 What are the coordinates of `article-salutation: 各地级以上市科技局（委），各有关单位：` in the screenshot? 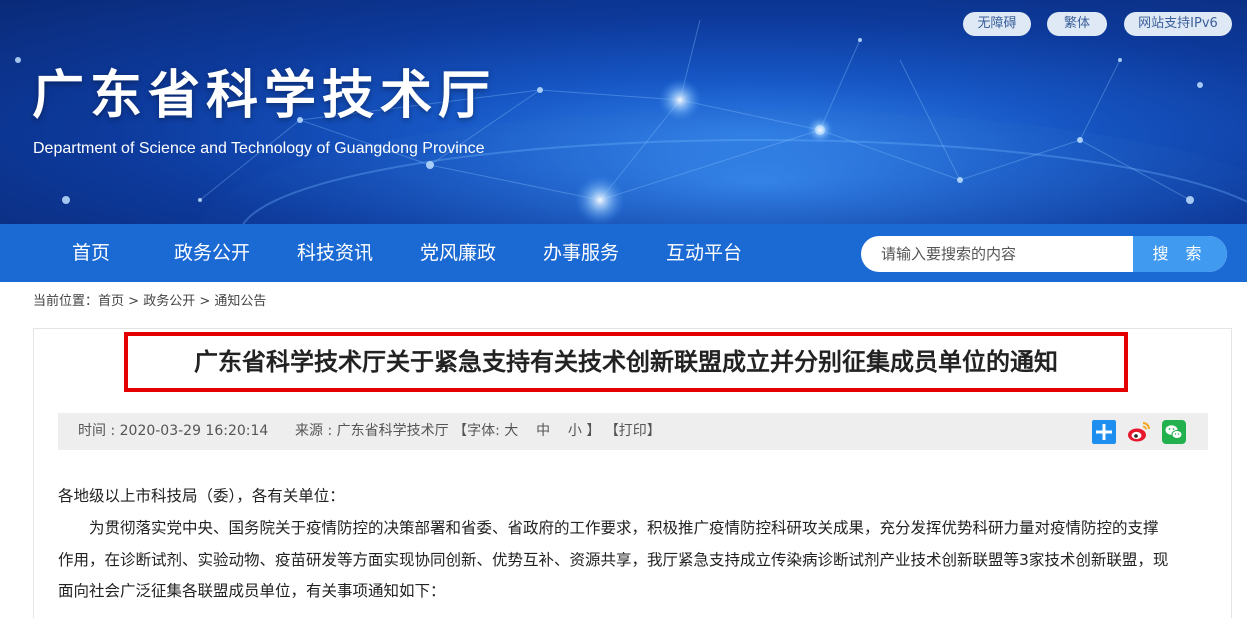 It's located at (201, 496).